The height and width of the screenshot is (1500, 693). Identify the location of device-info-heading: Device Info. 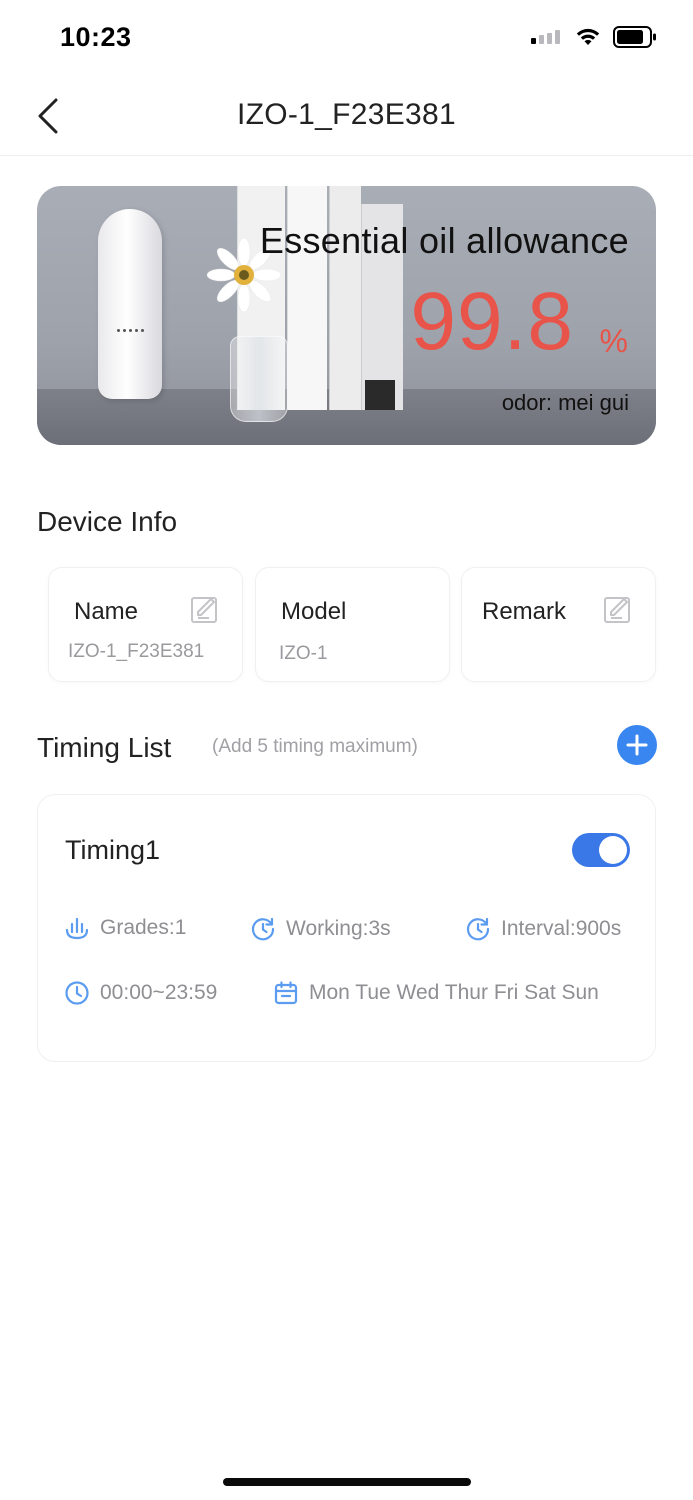
(107, 521).